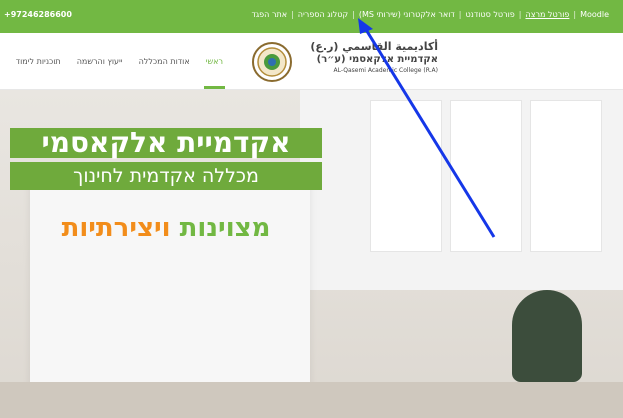  I want to click on nav-advising: ייעוץ והרשמה, so click(100, 61).